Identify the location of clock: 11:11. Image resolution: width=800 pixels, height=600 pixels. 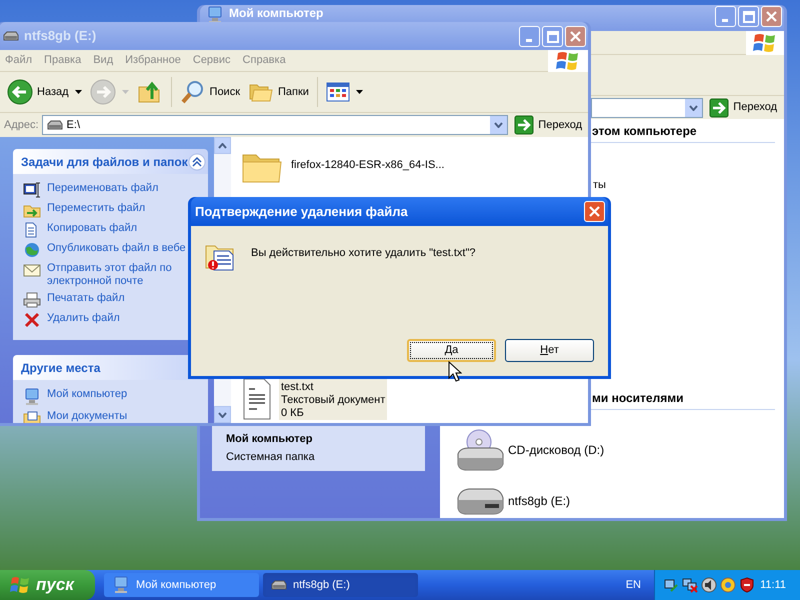
(773, 585).